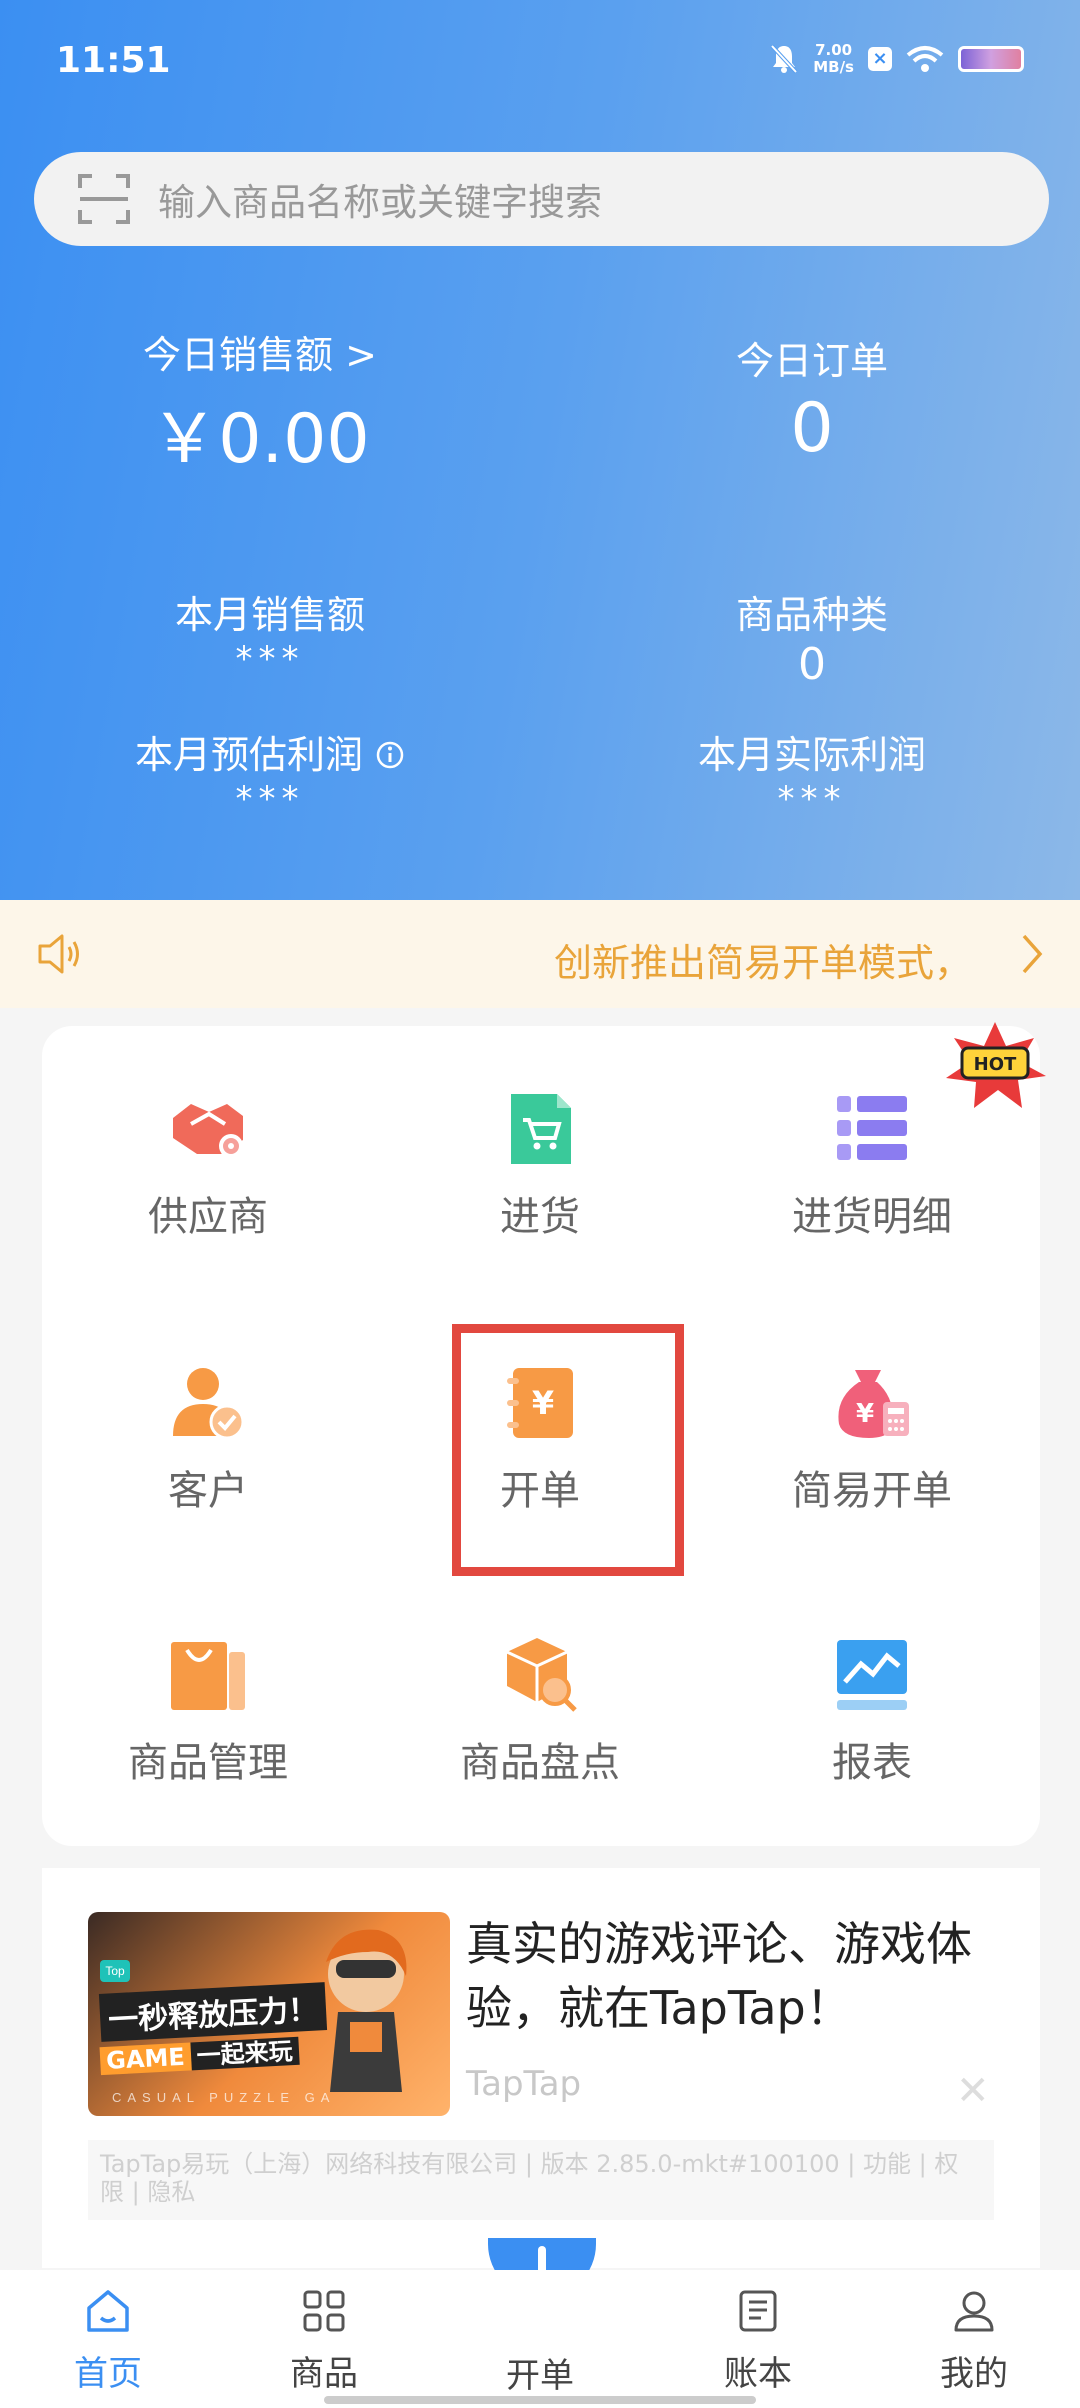  I want to click on product-types-value: 0, so click(812, 664).